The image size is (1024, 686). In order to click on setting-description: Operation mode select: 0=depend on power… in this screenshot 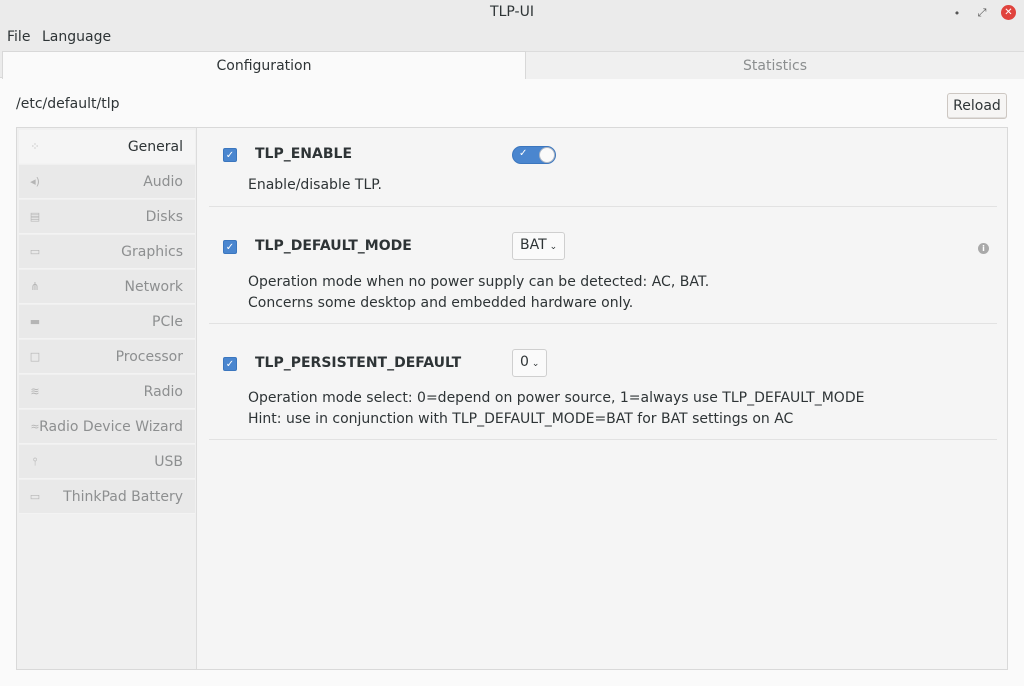, I will do `click(556, 409)`.